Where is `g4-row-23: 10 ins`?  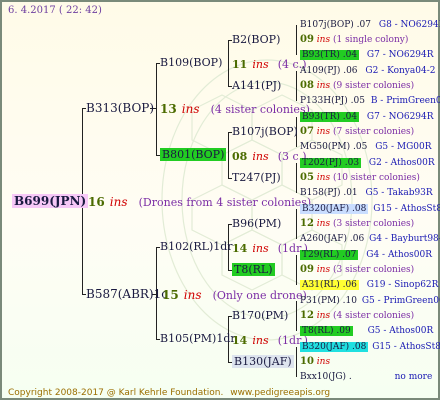
g4-row-23: 10 ins is located at coordinates (315, 362).